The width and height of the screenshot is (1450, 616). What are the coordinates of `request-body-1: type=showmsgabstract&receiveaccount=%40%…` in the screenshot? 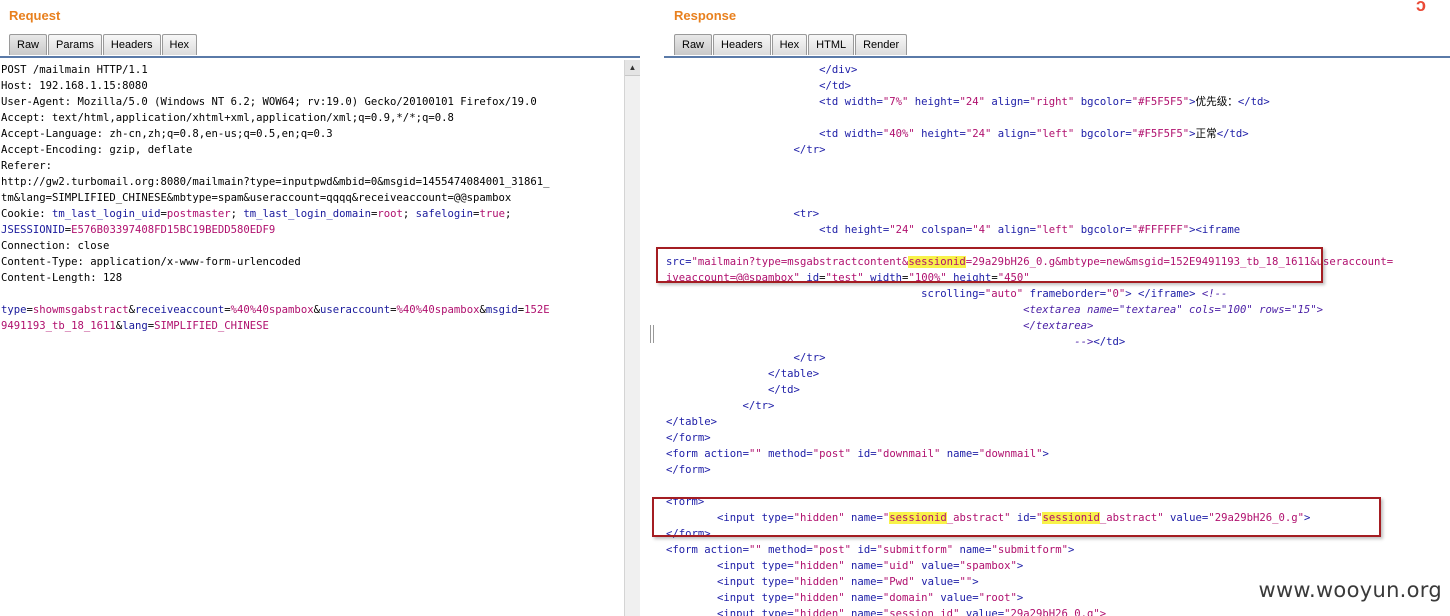 It's located at (275, 310).